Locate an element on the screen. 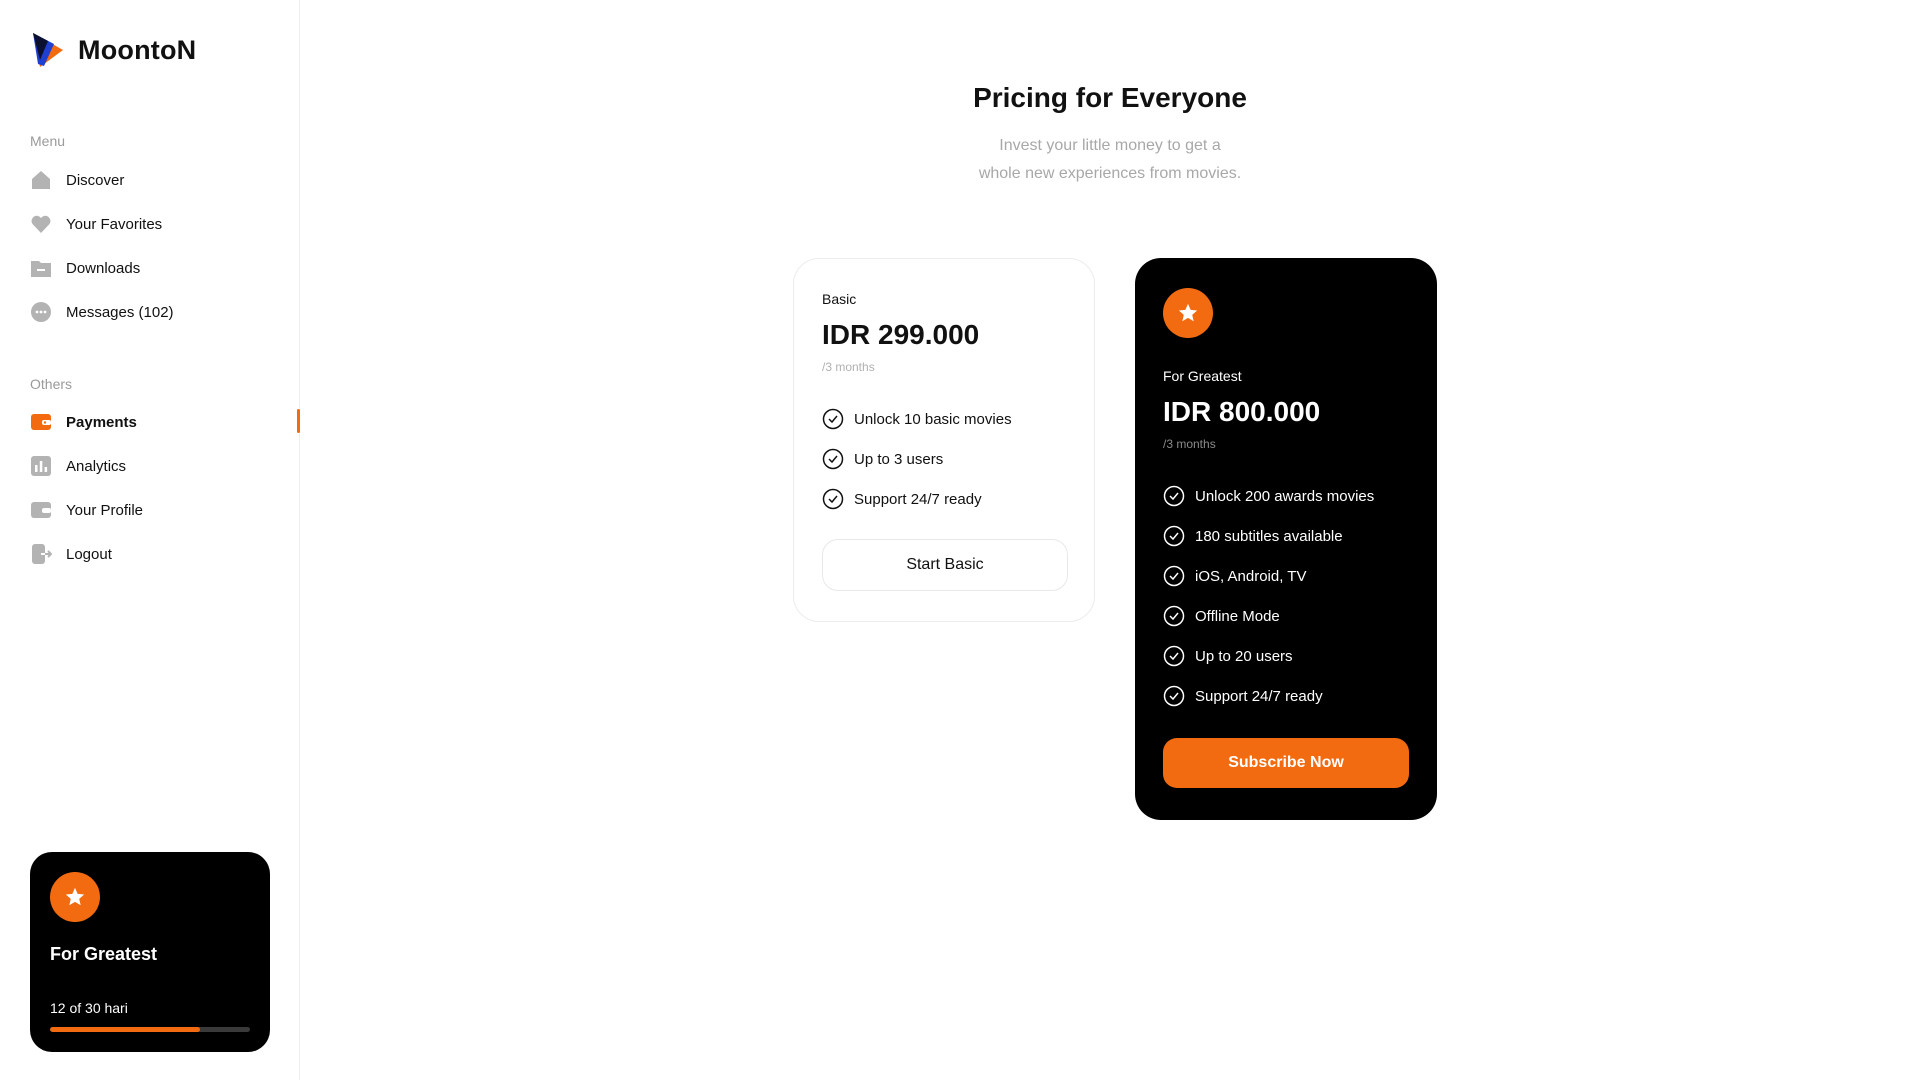 The image size is (1920, 1080). sidebar-item-logout: Logout is located at coordinates (71, 554).